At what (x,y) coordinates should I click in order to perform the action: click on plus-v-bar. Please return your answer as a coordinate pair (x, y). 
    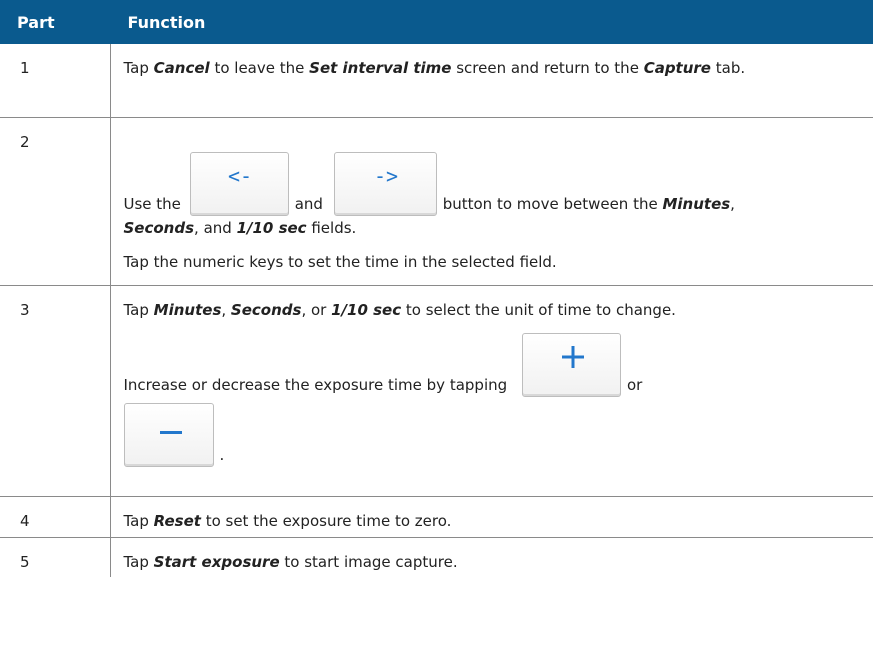
    Looking at the image, I should click on (573, 356).